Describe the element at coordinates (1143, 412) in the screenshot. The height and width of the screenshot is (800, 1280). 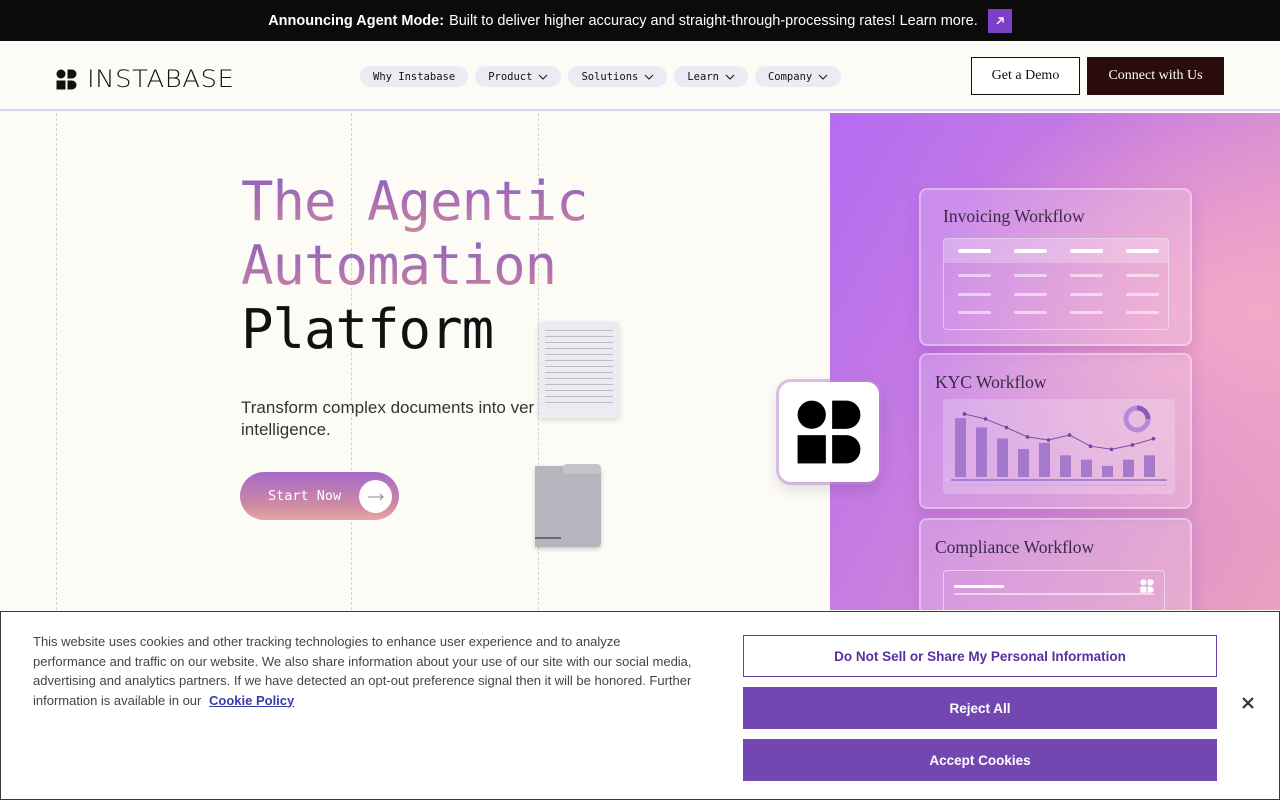
I see `kyc-donut-segment` at that location.